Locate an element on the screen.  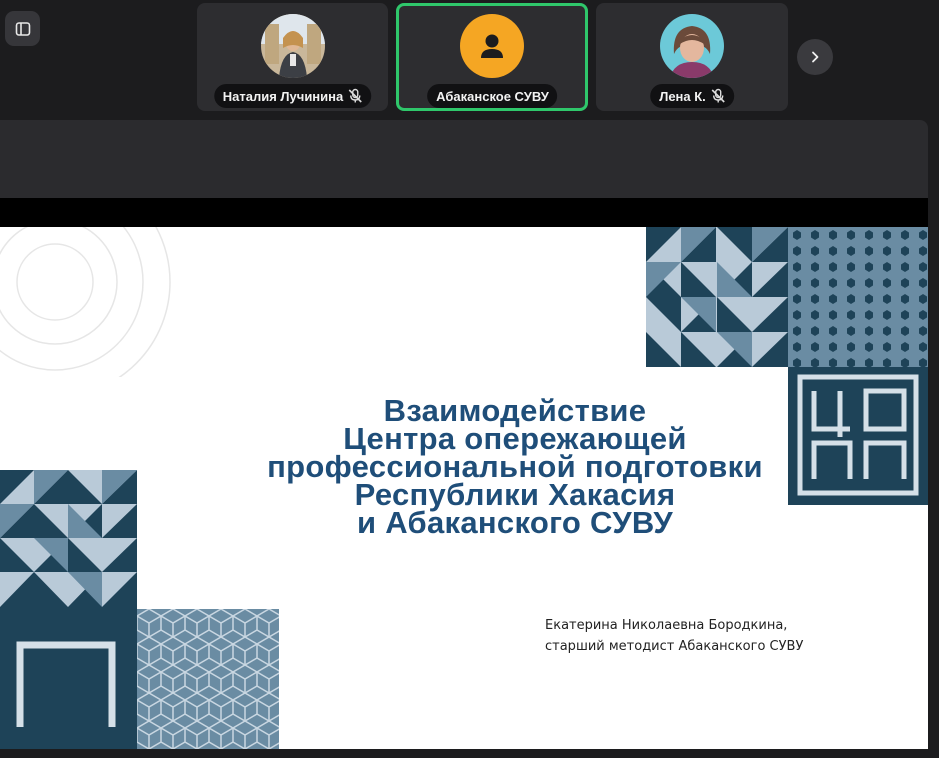
sidebar-panel-icon is located at coordinates (22, 28).